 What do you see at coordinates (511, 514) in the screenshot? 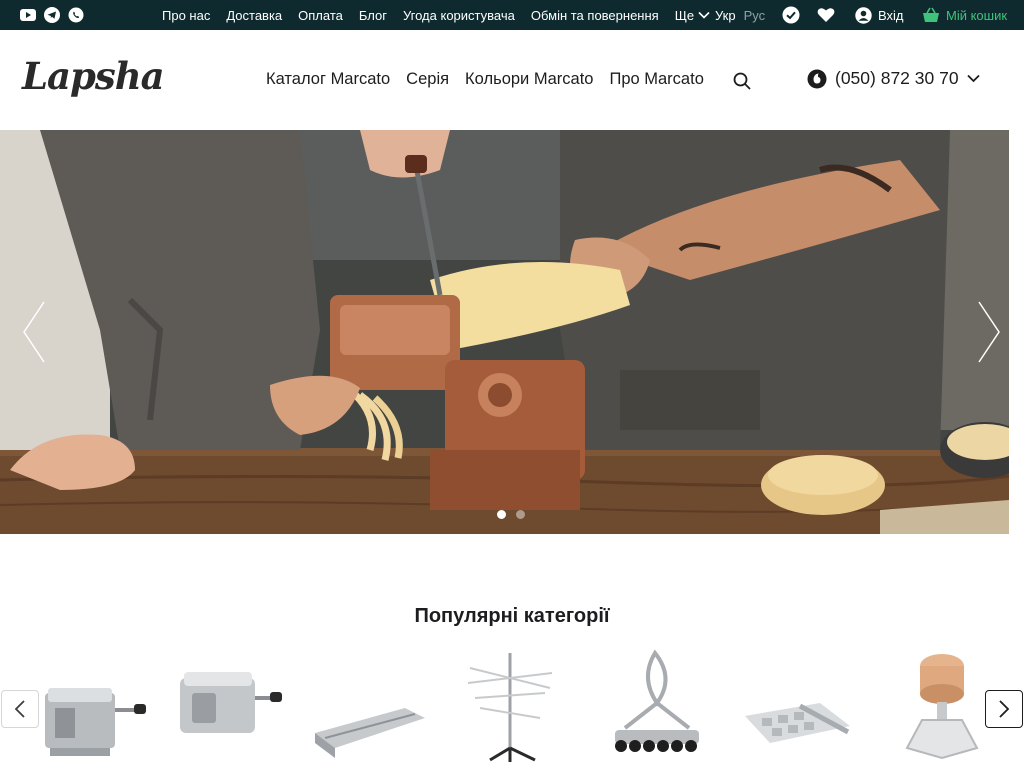
I see `slider-pagination` at bounding box center [511, 514].